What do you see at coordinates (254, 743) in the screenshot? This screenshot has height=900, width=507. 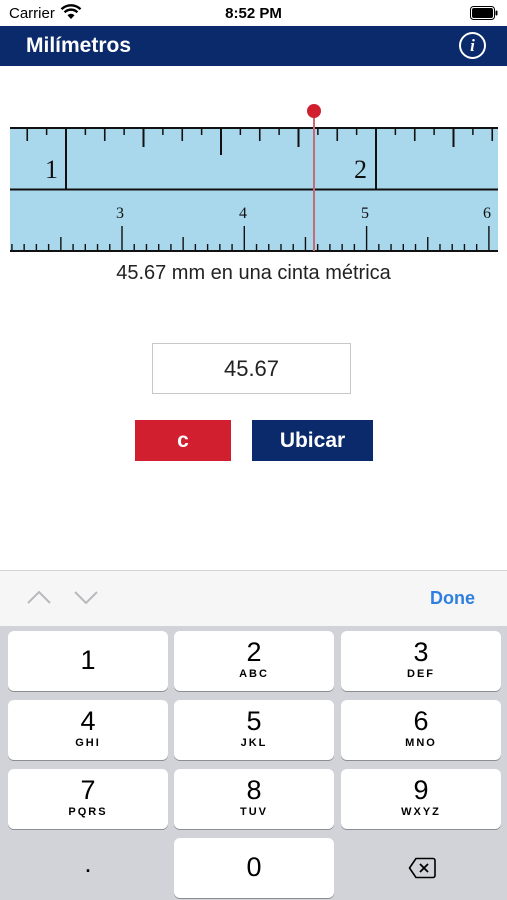 I see `key-letters: JKL` at bounding box center [254, 743].